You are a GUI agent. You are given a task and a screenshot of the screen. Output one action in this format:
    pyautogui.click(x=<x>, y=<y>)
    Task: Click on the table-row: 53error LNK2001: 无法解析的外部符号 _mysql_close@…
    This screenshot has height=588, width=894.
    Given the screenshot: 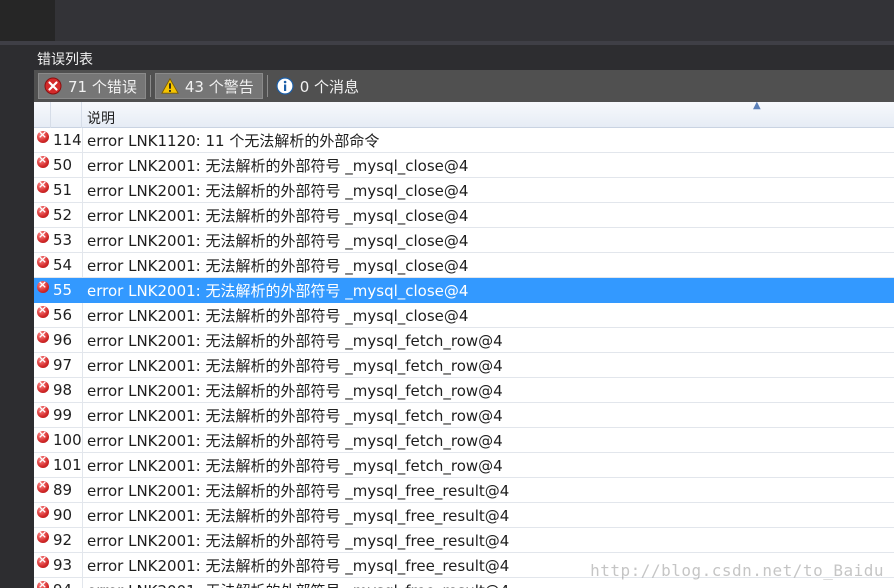 What is the action you would take?
    pyautogui.click(x=464, y=240)
    